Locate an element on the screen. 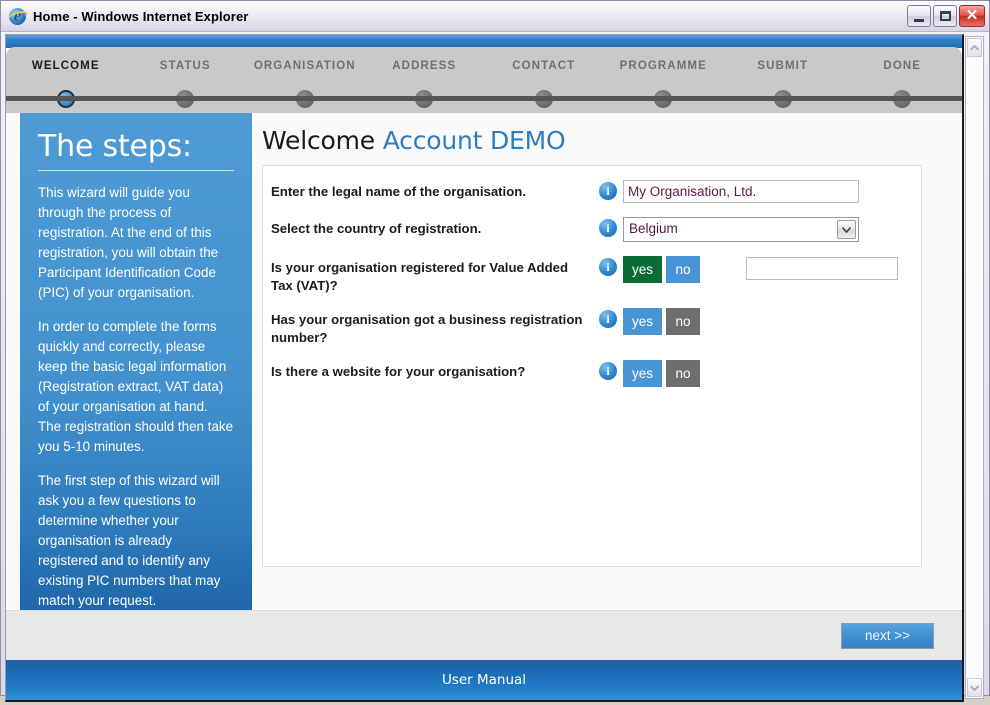 The height and width of the screenshot is (705, 990). maximize-icon is located at coordinates (945, 16).